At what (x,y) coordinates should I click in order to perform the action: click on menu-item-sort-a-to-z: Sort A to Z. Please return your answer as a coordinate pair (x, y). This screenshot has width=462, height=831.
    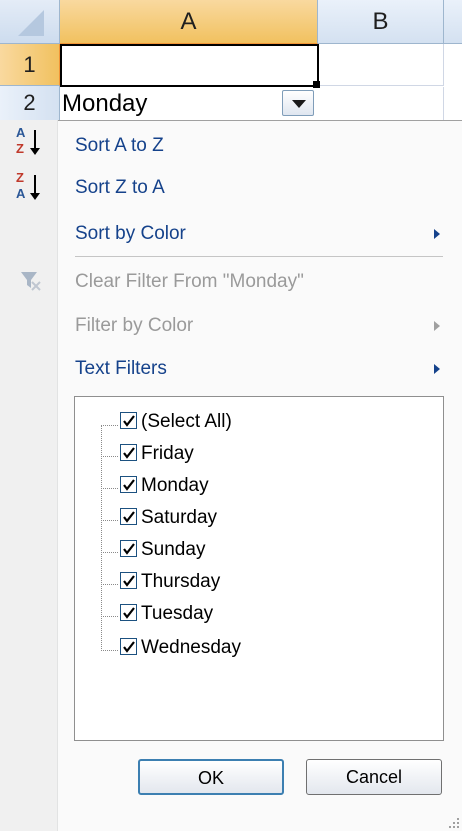
    Looking at the image, I should click on (261, 146).